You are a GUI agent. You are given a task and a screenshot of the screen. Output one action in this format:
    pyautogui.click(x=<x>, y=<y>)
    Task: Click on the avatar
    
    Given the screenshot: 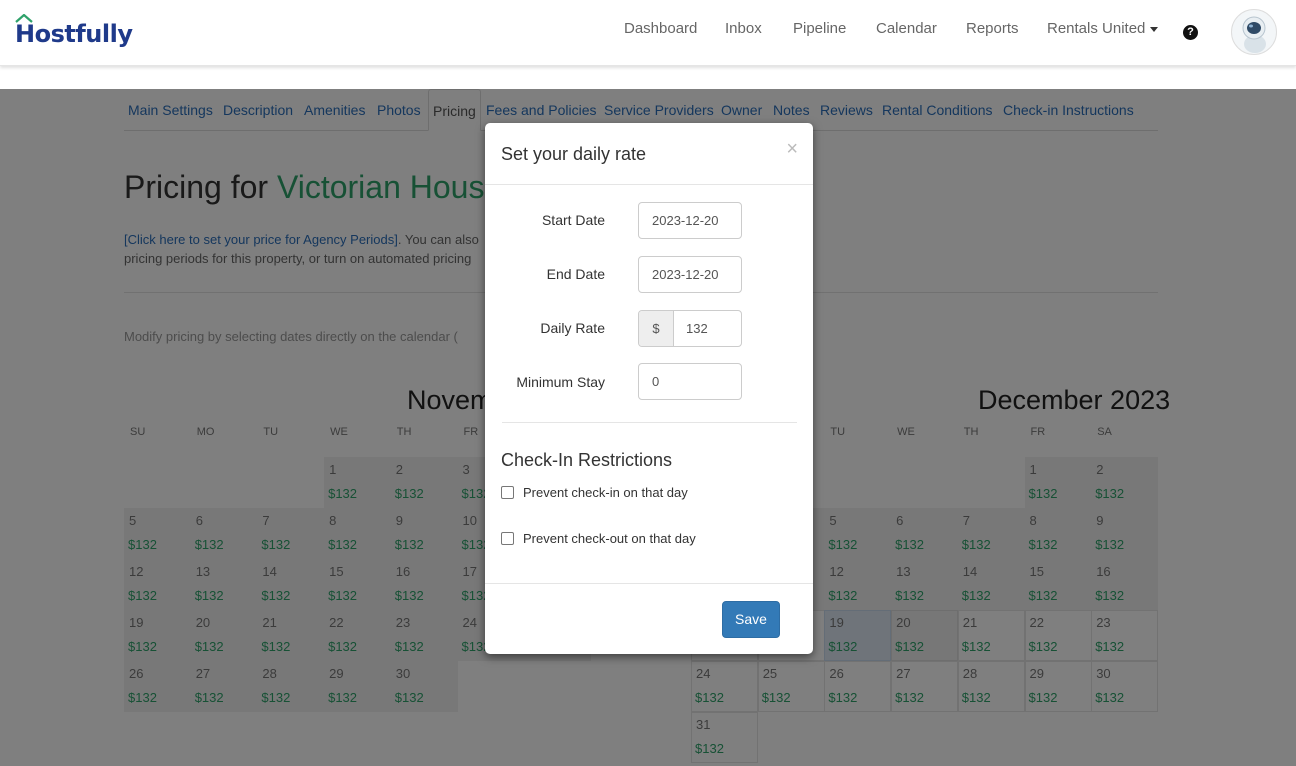 What is the action you would take?
    pyautogui.click(x=1254, y=32)
    